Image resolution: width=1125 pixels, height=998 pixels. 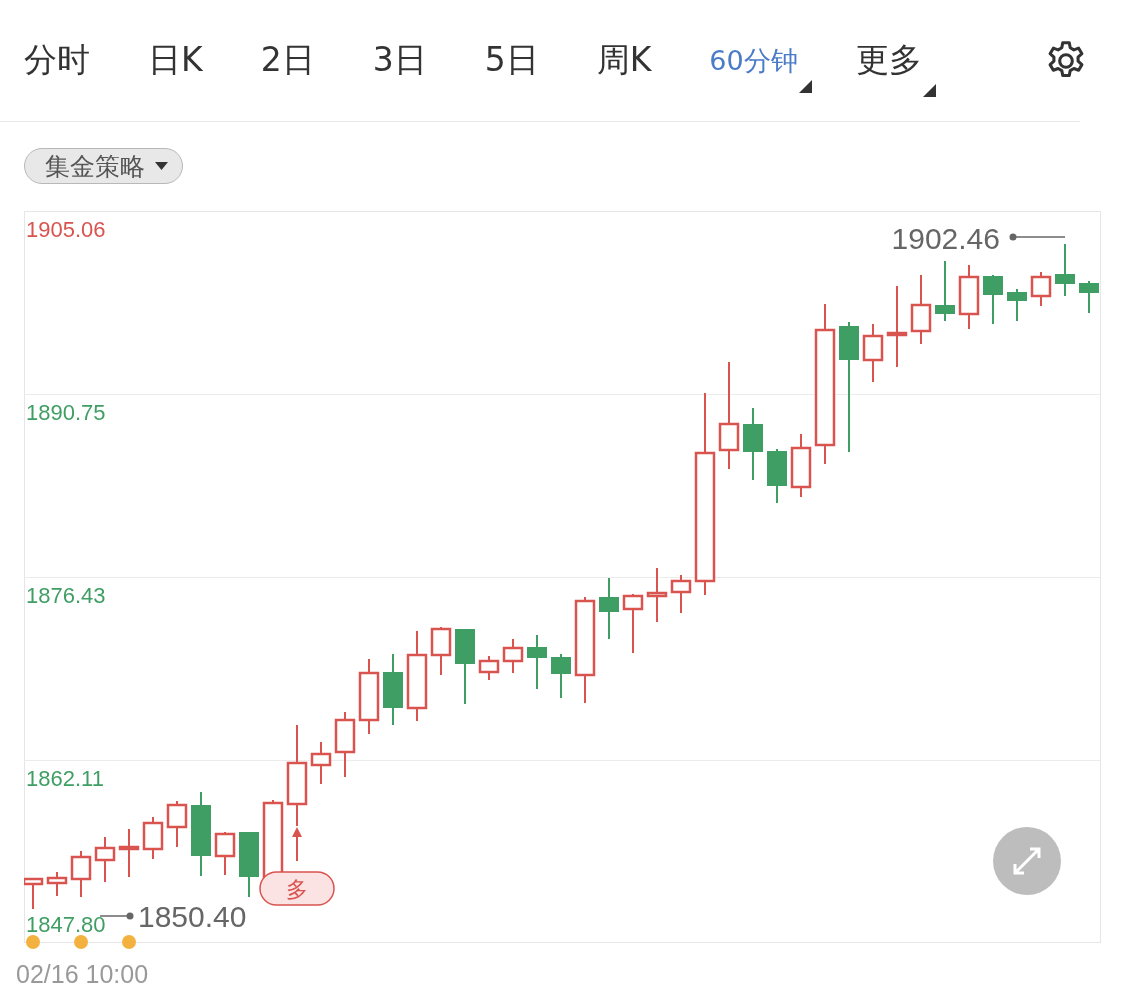 What do you see at coordinates (890, 60) in the screenshot?
I see `period-tab: 更多` at bounding box center [890, 60].